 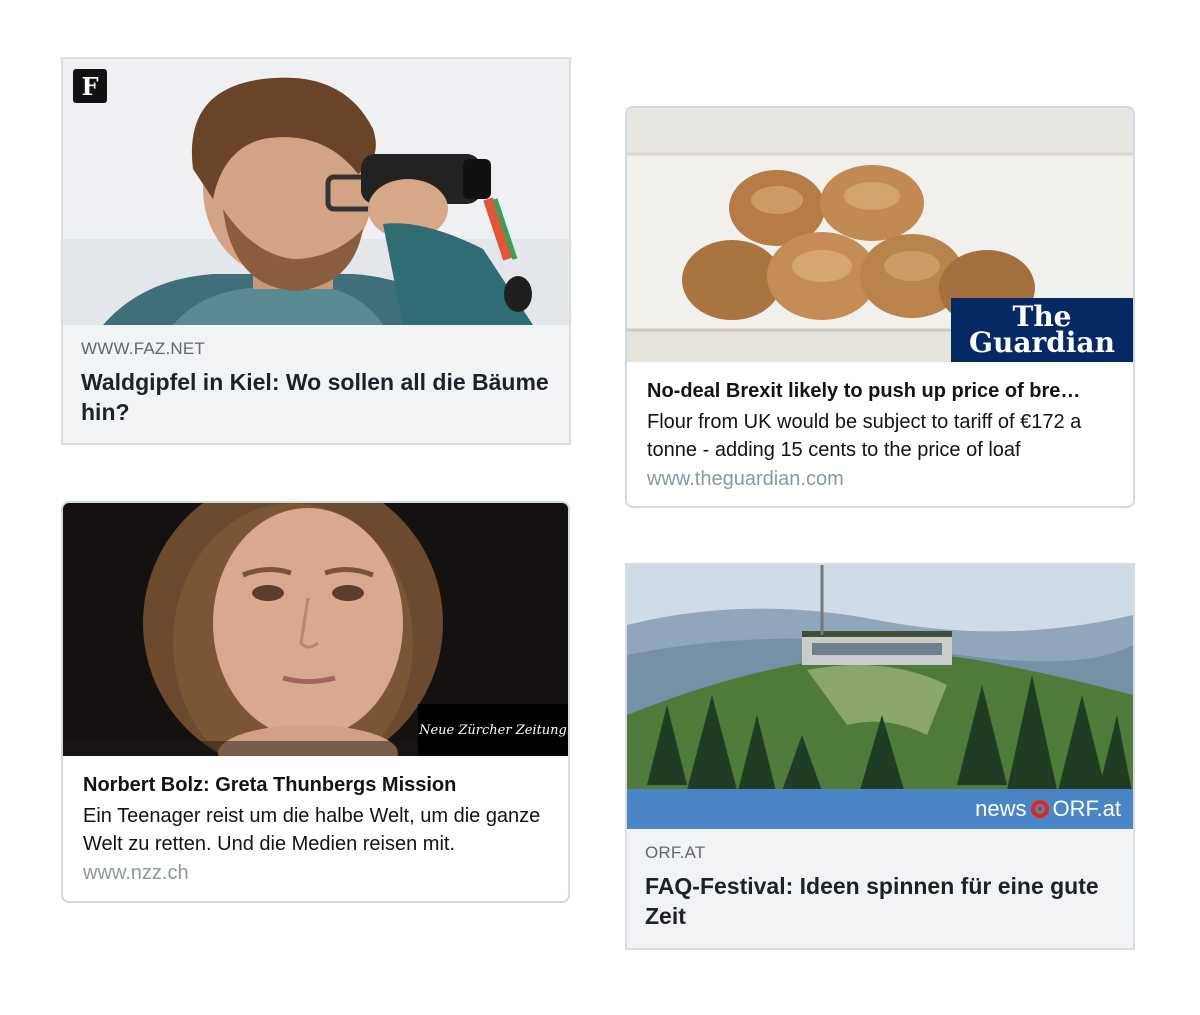 I want to click on card-image: Neue Zürcher Zeitung, so click(x=315, y=629).